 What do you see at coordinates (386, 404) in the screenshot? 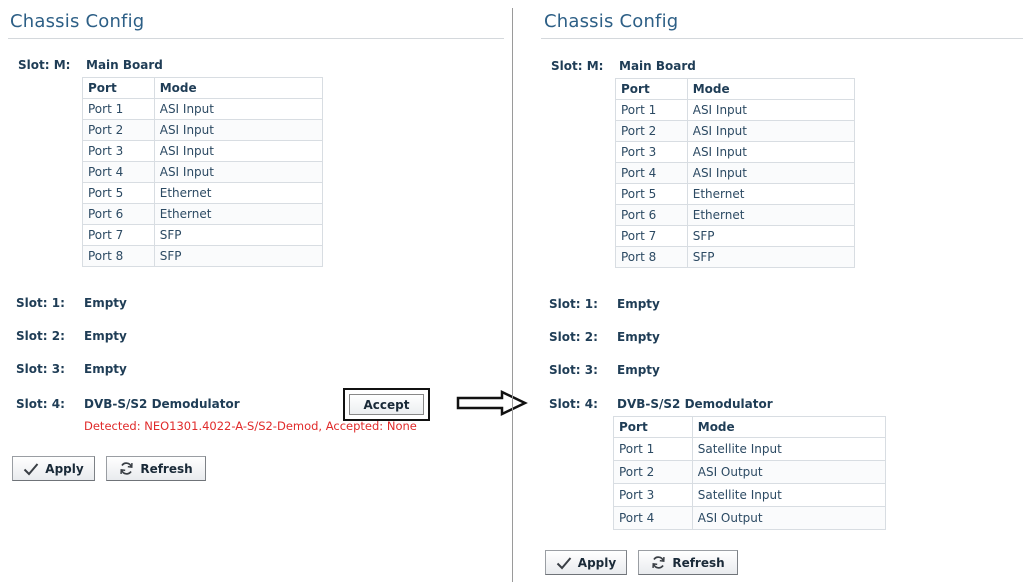
I see `accept-button: Accept` at bounding box center [386, 404].